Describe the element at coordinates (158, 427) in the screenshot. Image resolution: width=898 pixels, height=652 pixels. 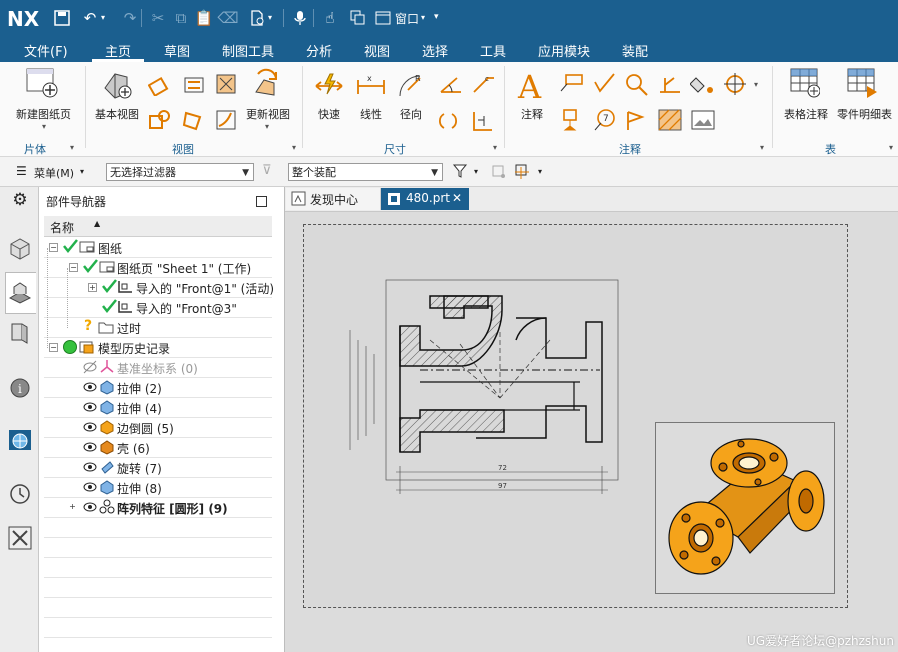
I see `tree-row-edge-blend-5: 边倒圆 (5)` at that location.